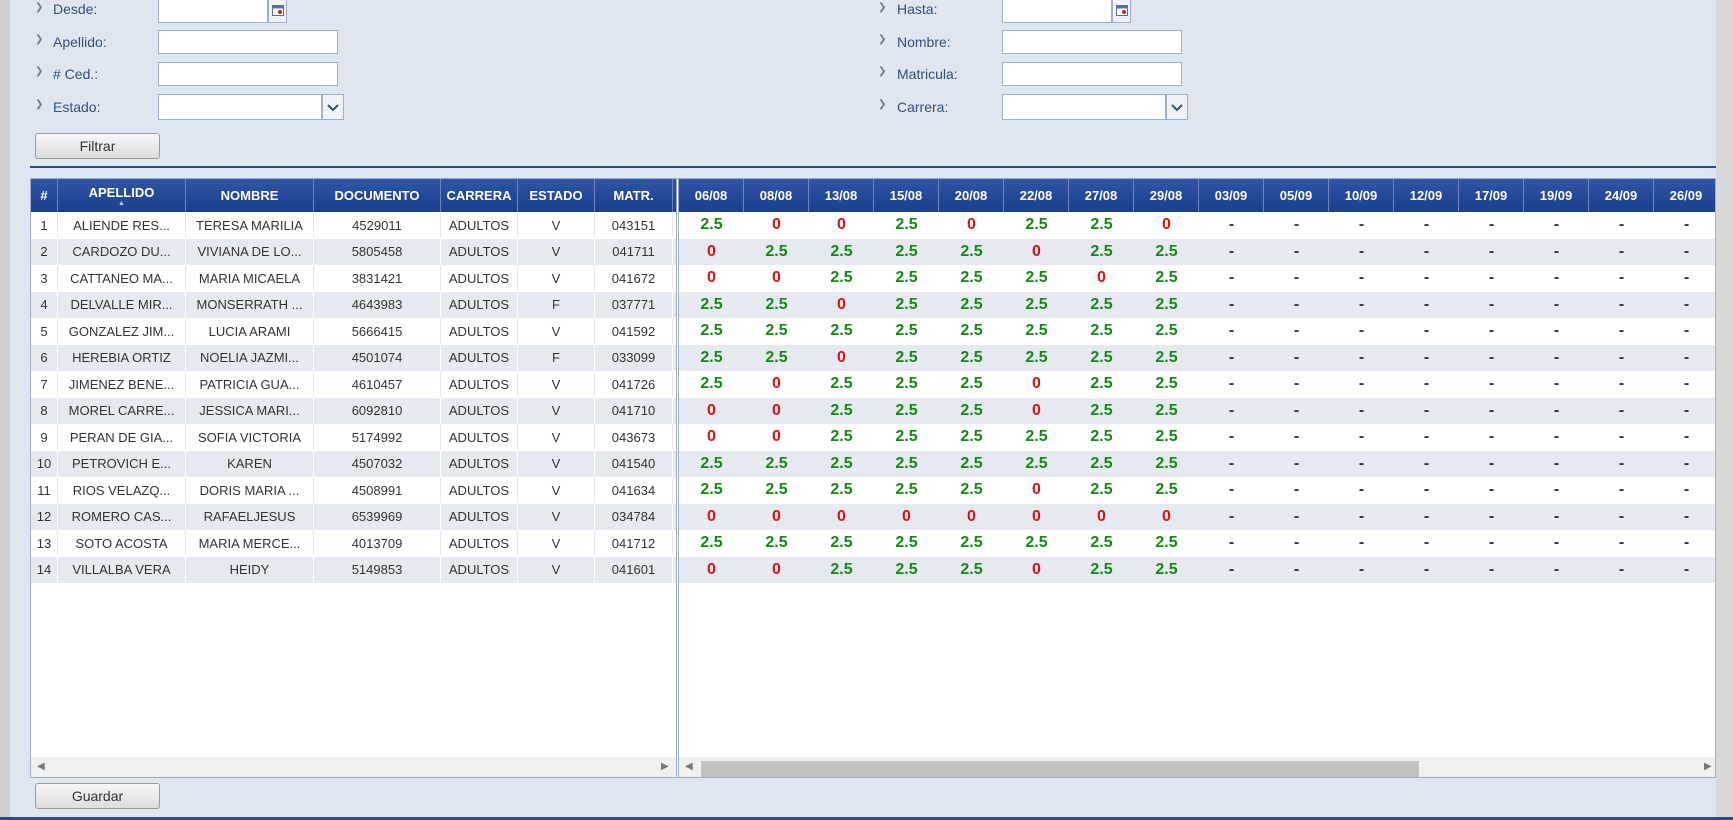 The image size is (1733, 820). I want to click on matricula-input, so click(1092, 74).